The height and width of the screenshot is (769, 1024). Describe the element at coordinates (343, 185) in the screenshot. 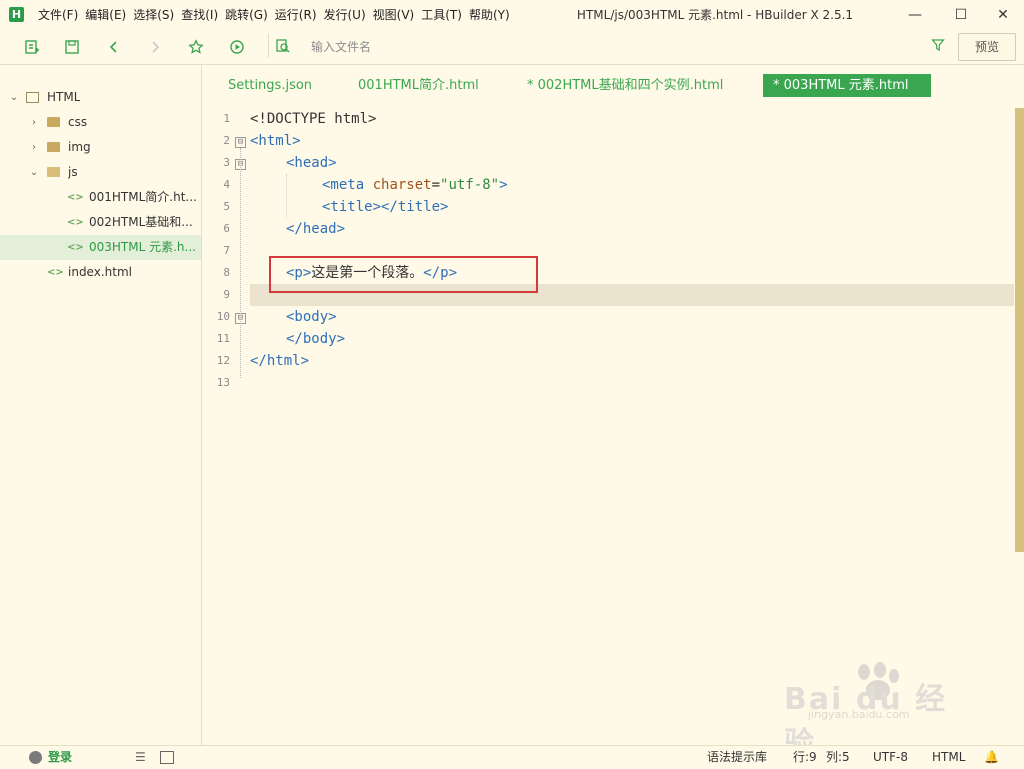

I see `meta-tag: <meta` at that location.